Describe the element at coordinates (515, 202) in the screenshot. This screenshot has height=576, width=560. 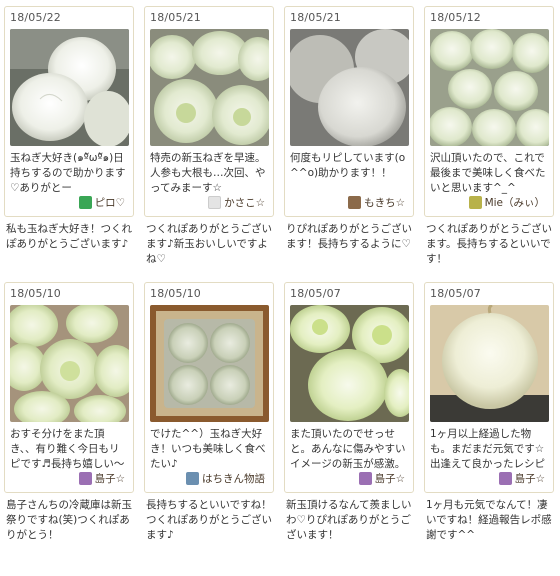
I see `user-name: Mie（みぃ）` at that location.